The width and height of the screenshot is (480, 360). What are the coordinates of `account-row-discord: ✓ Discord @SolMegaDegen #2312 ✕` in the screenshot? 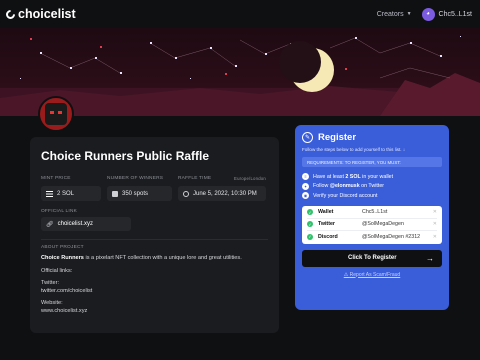 It's located at (372, 237).